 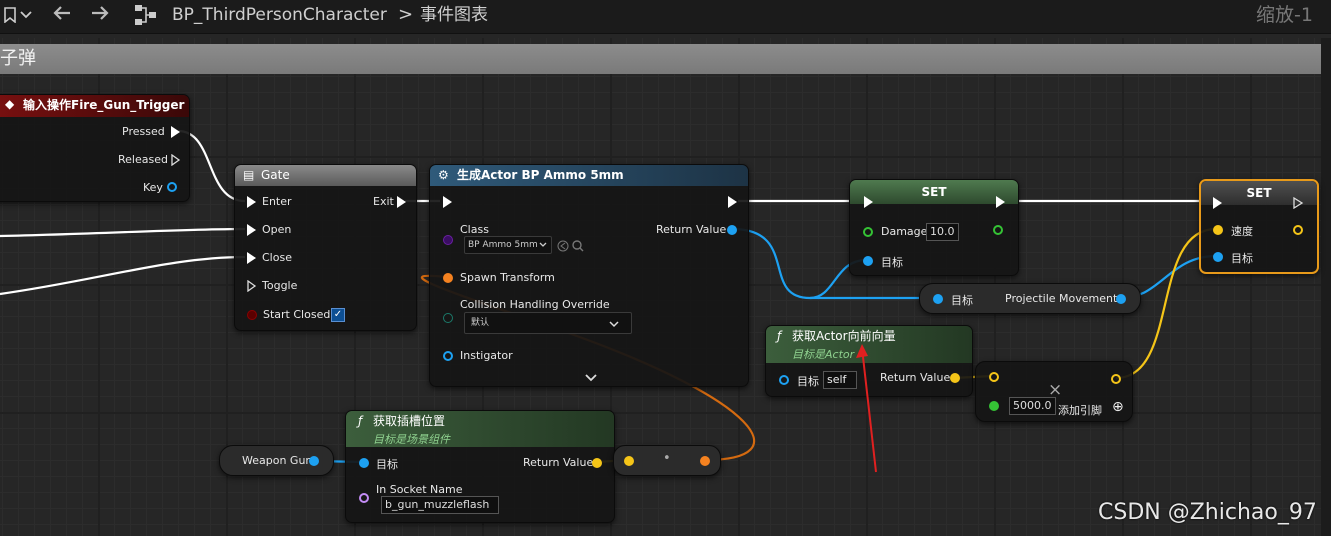 I want to click on forward-return-pin, so click(x=955, y=378).